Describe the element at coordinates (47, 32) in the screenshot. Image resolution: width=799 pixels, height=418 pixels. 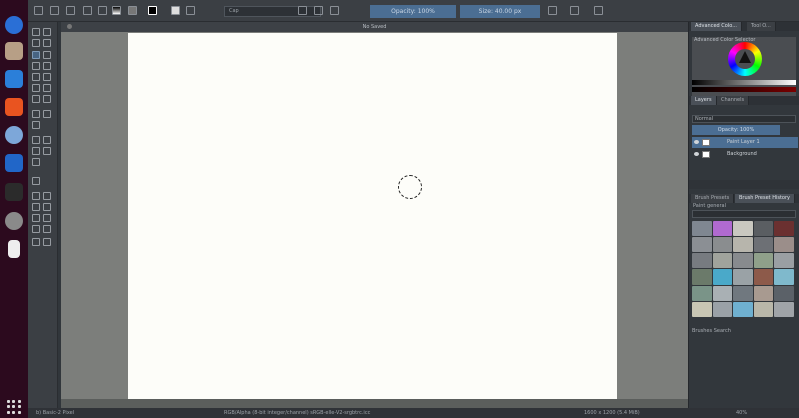
I see `text-tool-icon` at that location.